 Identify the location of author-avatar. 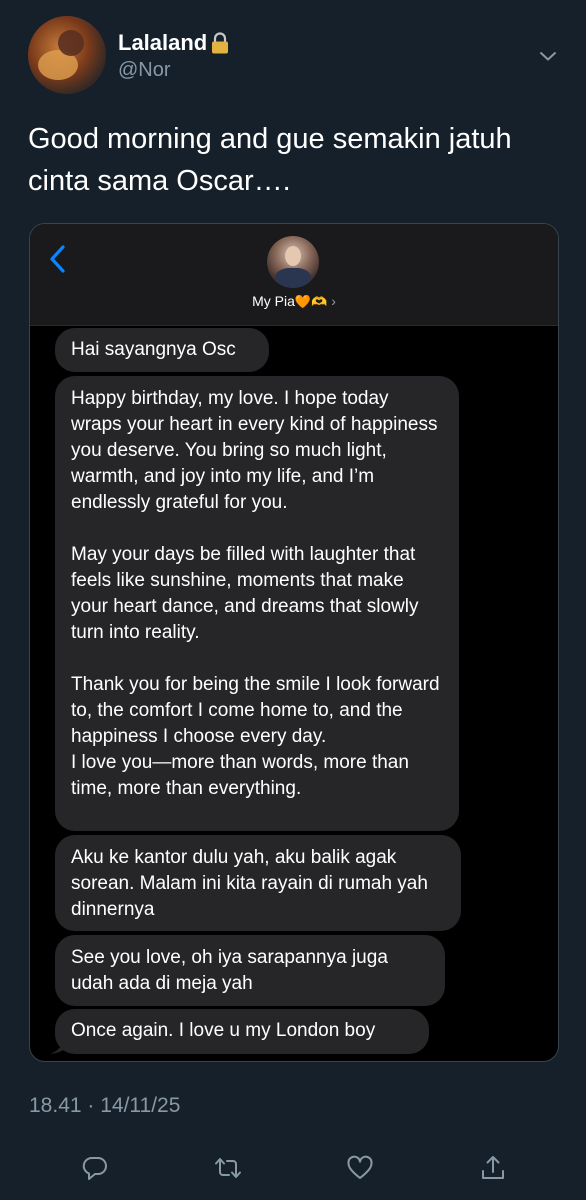
(67, 55).